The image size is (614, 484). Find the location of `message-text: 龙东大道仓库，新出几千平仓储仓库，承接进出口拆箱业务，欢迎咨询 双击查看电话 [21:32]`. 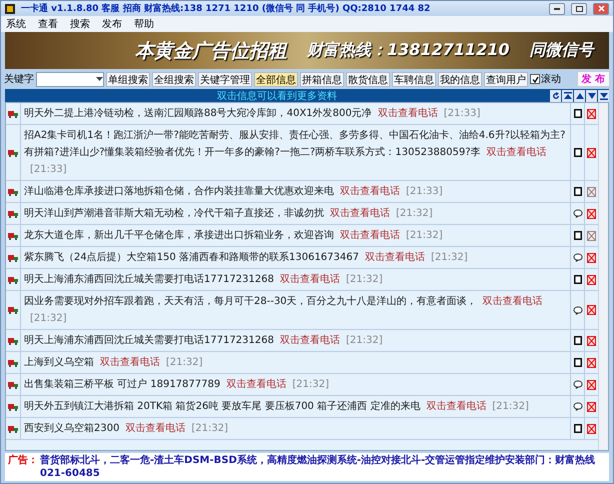

message-text: 龙东大道仓库，新出几千平仓储仓库，承接进出口拆箱业务，欢迎咨询 双击查看电话 [21:32] is located at coordinates (295, 235).